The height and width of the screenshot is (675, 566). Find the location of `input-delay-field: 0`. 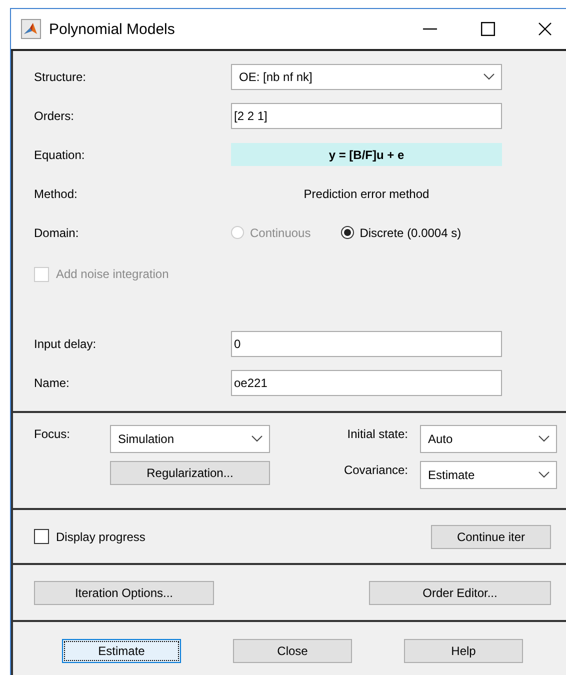

input-delay-field: 0 is located at coordinates (366, 343).